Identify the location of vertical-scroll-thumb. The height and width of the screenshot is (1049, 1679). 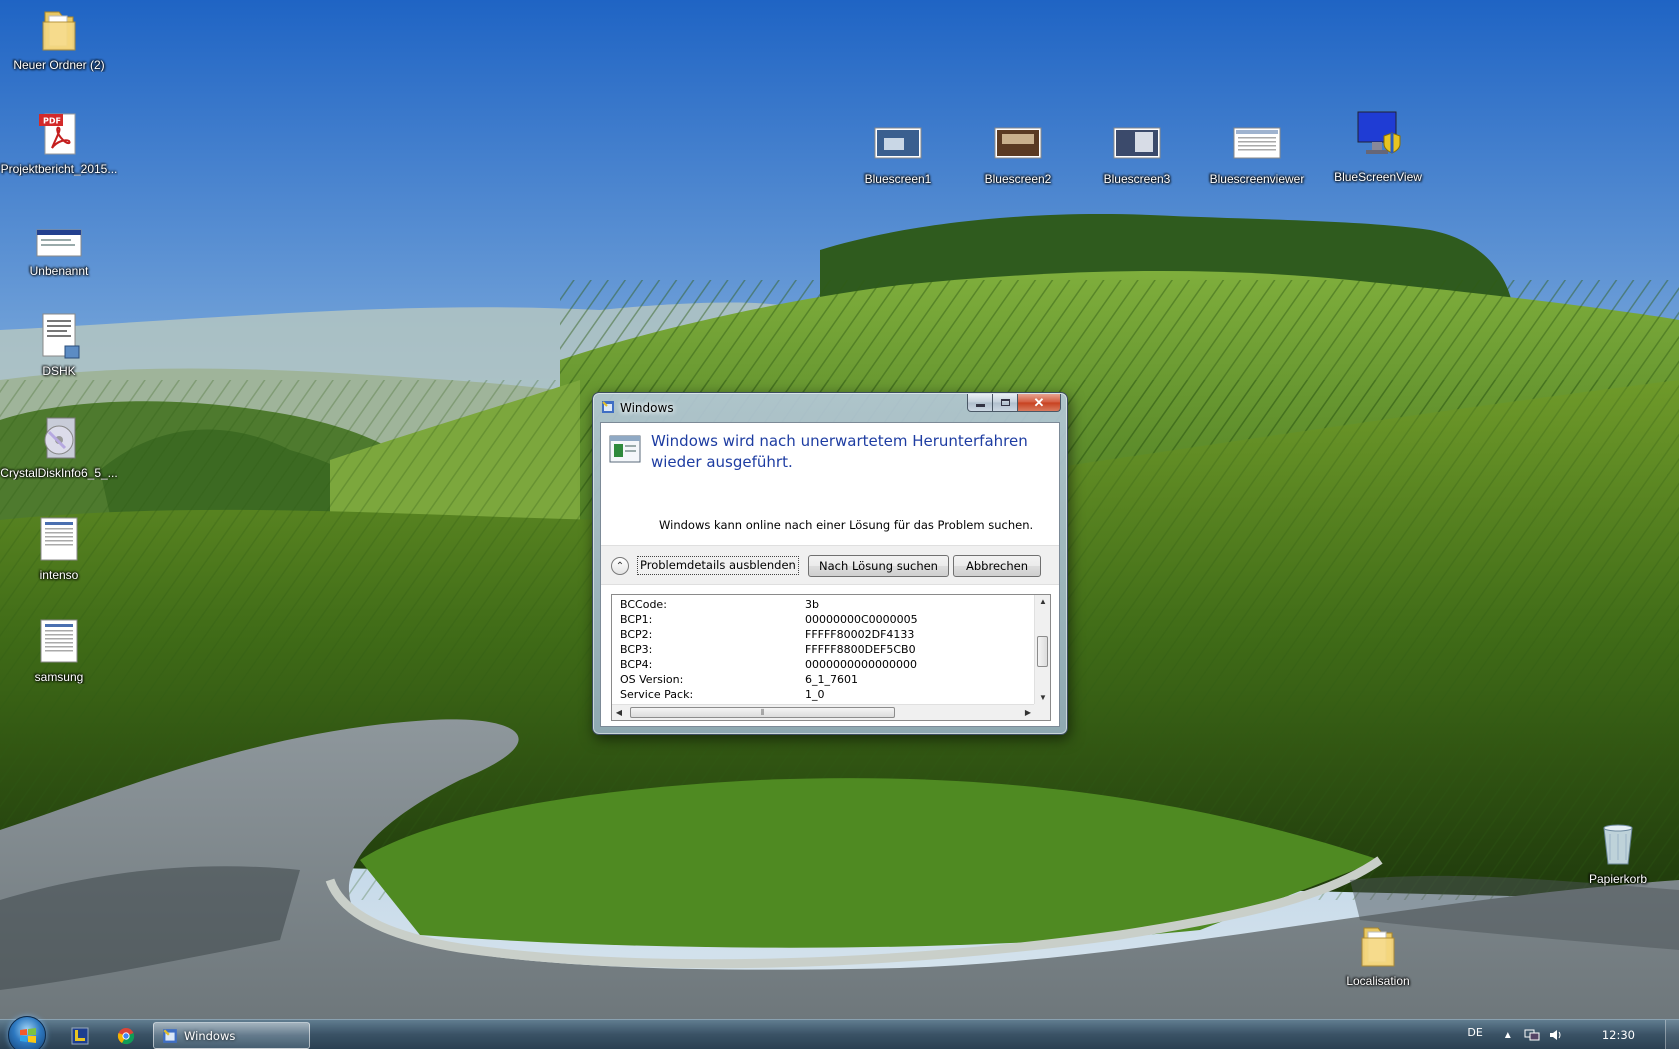
(1042, 651).